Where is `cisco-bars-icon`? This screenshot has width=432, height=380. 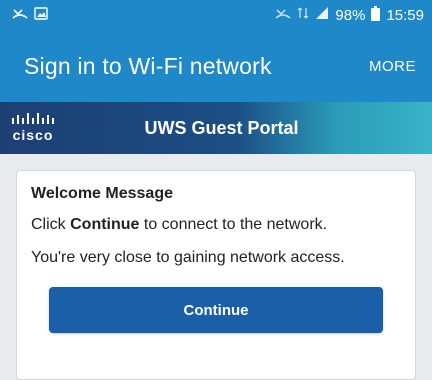
cisco-bars-icon is located at coordinates (33, 118).